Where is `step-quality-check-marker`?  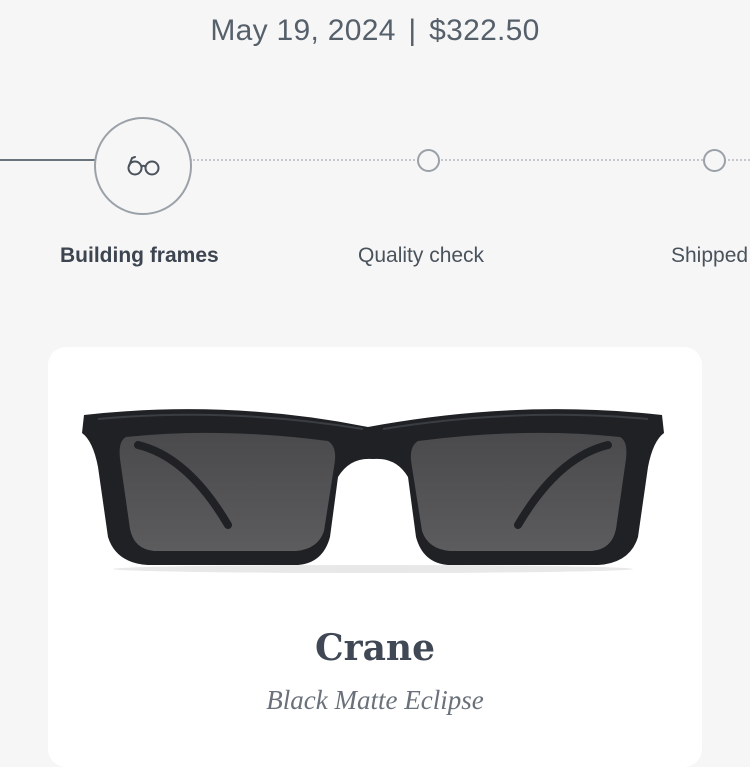 step-quality-check-marker is located at coordinates (428, 160).